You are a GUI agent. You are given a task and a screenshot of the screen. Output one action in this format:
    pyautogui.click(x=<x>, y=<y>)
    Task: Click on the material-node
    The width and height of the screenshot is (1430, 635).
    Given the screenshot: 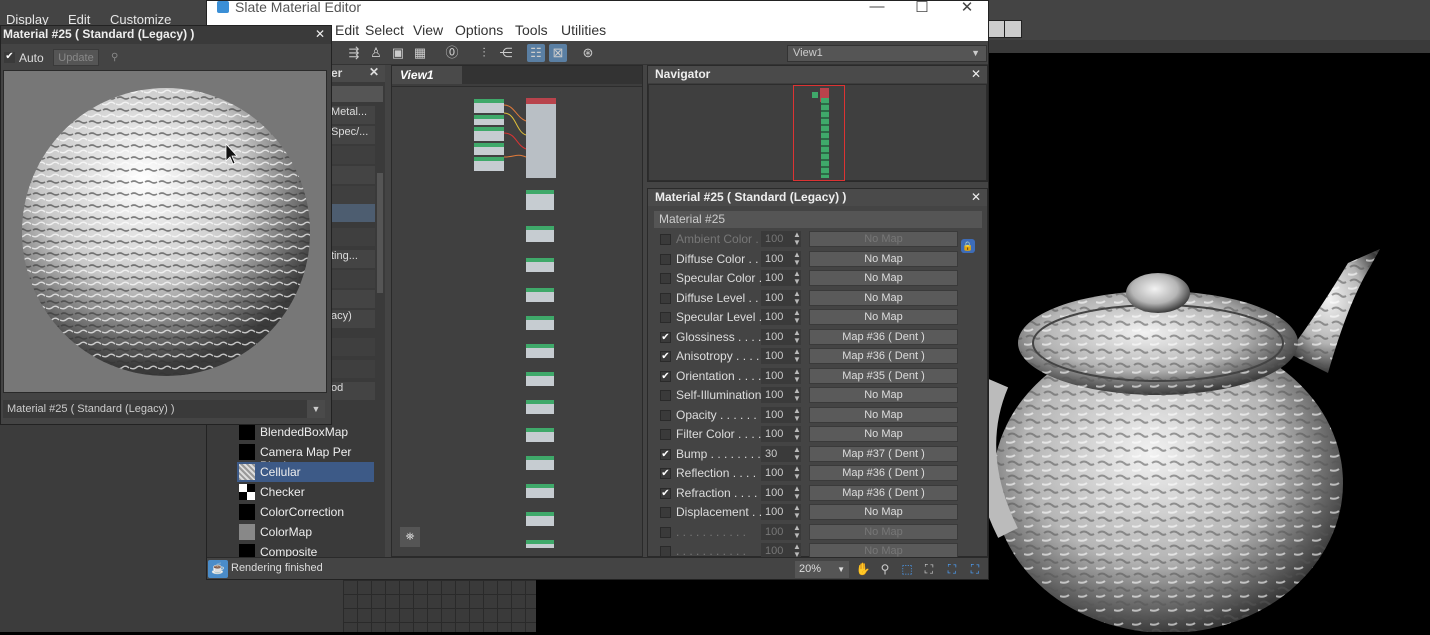 What is the action you would take?
    pyautogui.click(x=541, y=138)
    